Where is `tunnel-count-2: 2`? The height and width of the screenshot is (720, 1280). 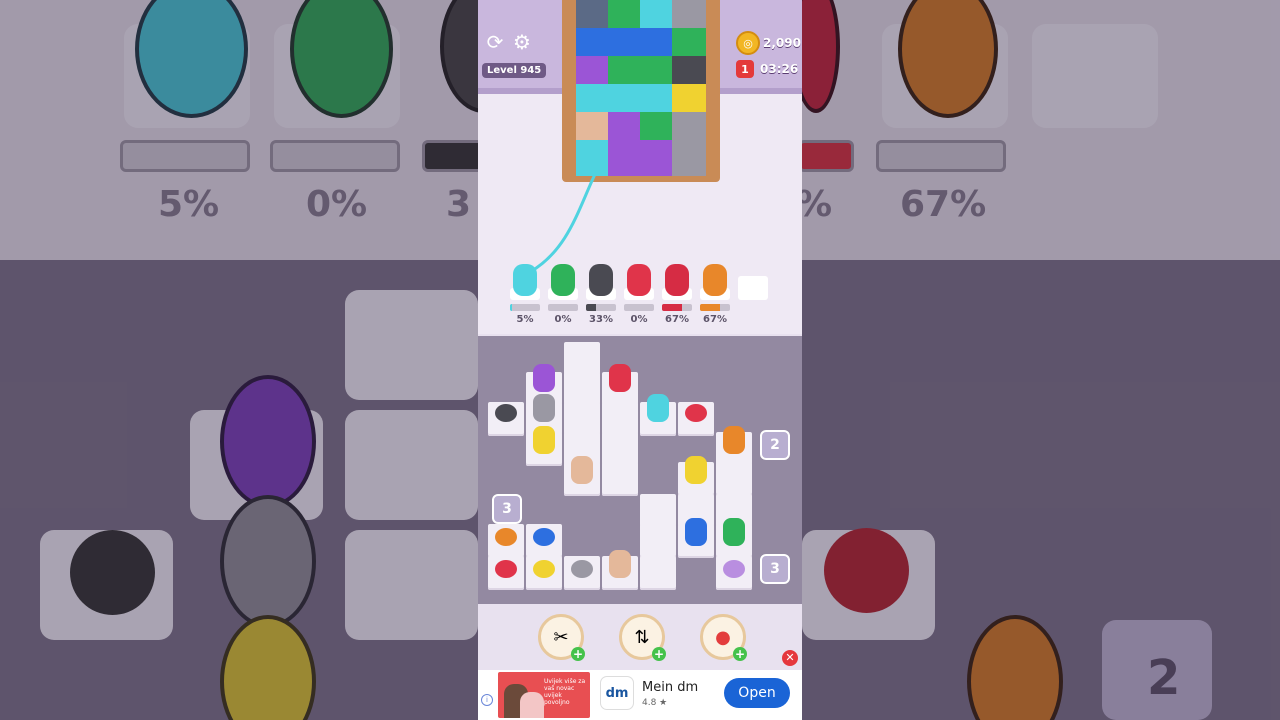 tunnel-count-2: 2 is located at coordinates (775, 445).